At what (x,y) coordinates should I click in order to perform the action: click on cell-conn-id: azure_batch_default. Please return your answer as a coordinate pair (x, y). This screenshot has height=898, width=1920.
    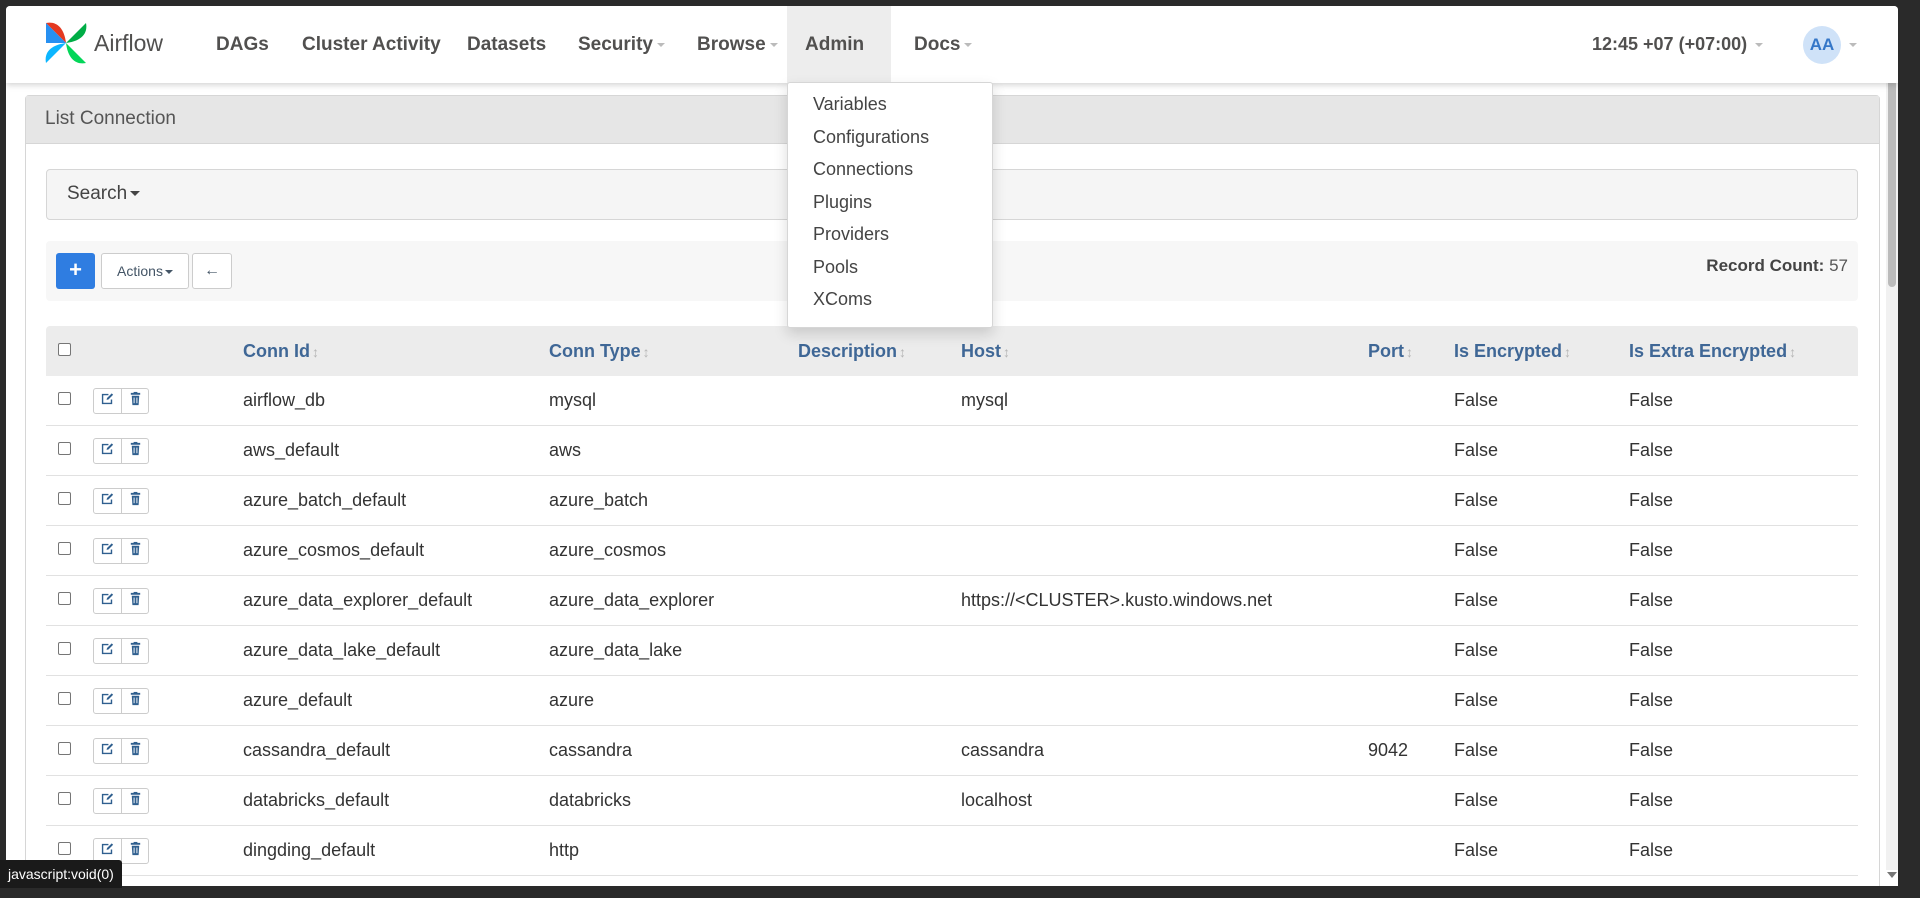
    Looking at the image, I should click on (325, 500).